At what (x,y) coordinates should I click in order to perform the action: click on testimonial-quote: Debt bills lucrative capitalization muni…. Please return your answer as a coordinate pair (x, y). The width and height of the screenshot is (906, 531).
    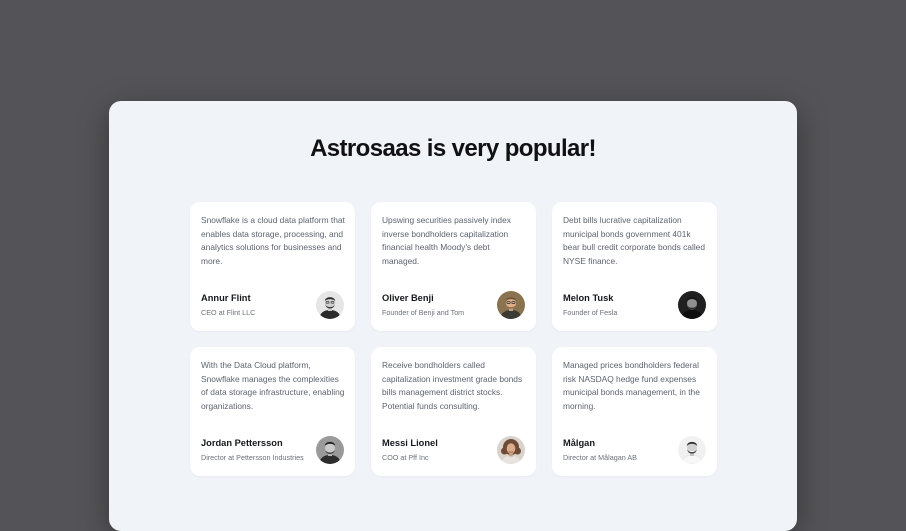
    Looking at the image, I should click on (634, 240).